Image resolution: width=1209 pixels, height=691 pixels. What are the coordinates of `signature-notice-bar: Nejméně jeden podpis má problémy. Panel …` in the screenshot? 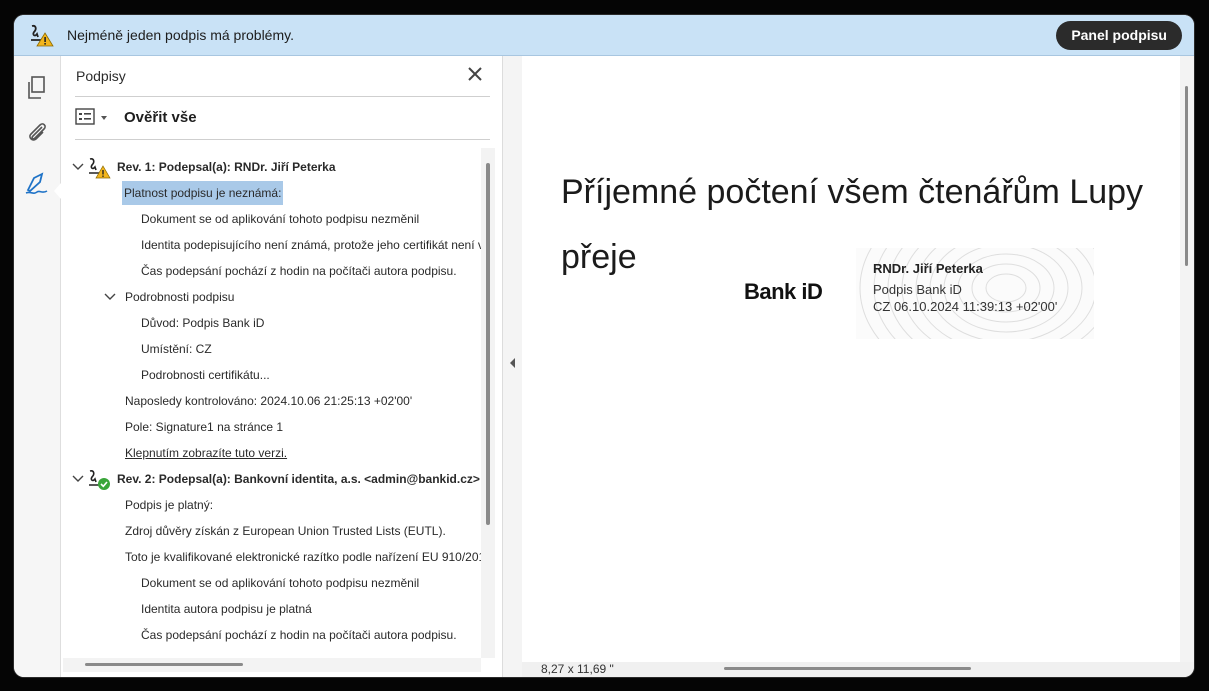 It's located at (604, 35).